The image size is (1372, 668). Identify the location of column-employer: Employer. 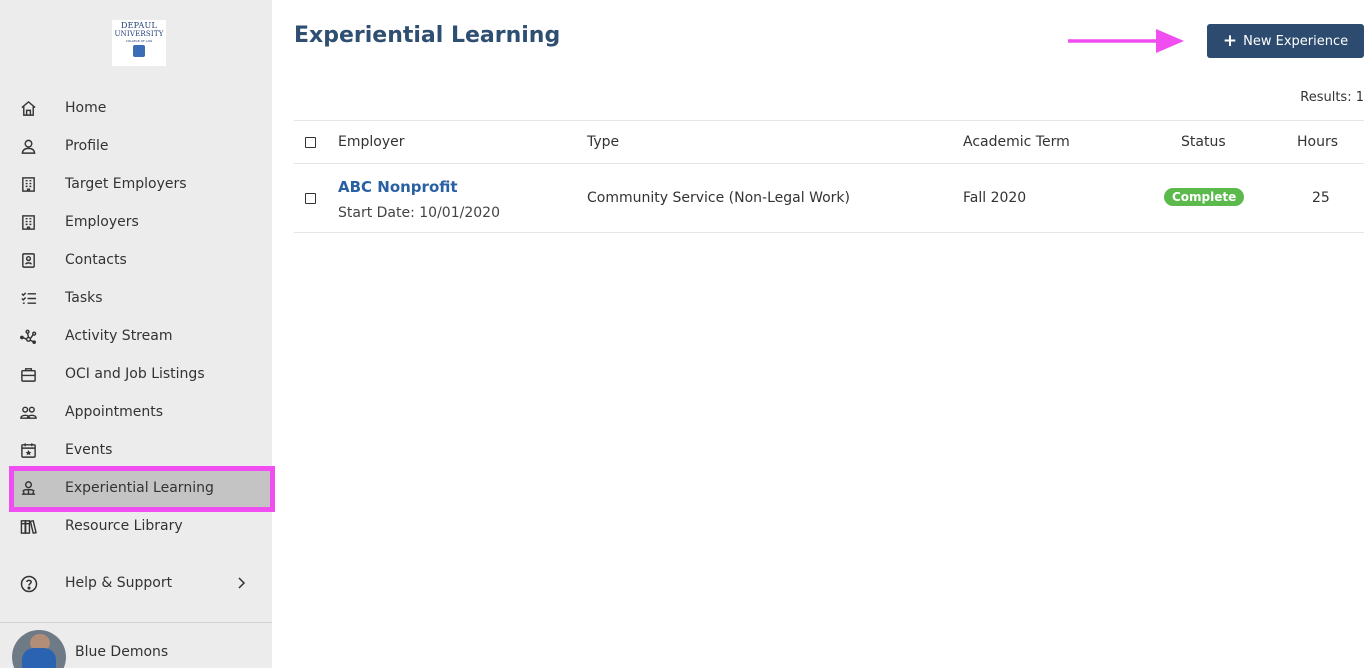
(371, 142).